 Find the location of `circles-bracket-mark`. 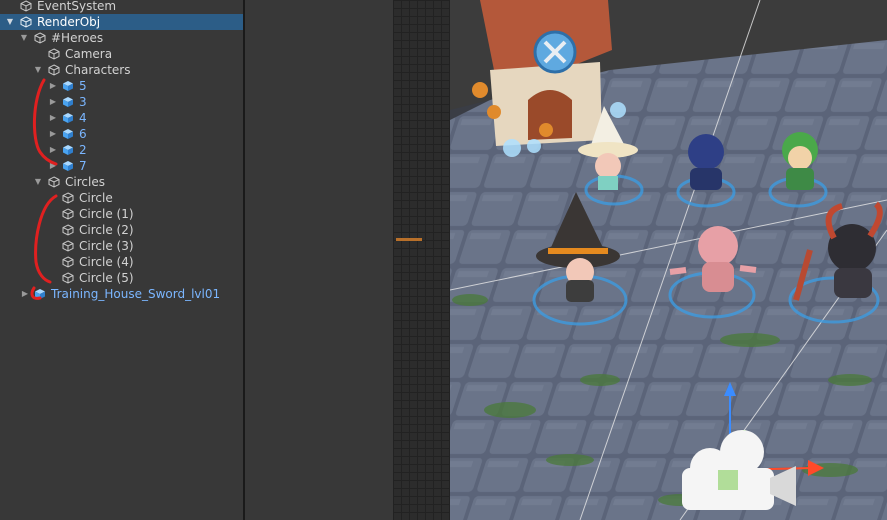

circles-bracket-mark is located at coordinates (46, 239).